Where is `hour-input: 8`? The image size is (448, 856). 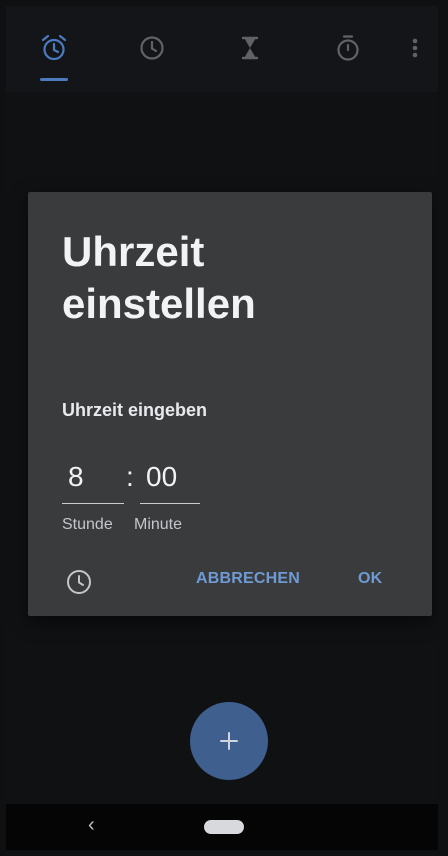
hour-input: 8 is located at coordinates (93, 481).